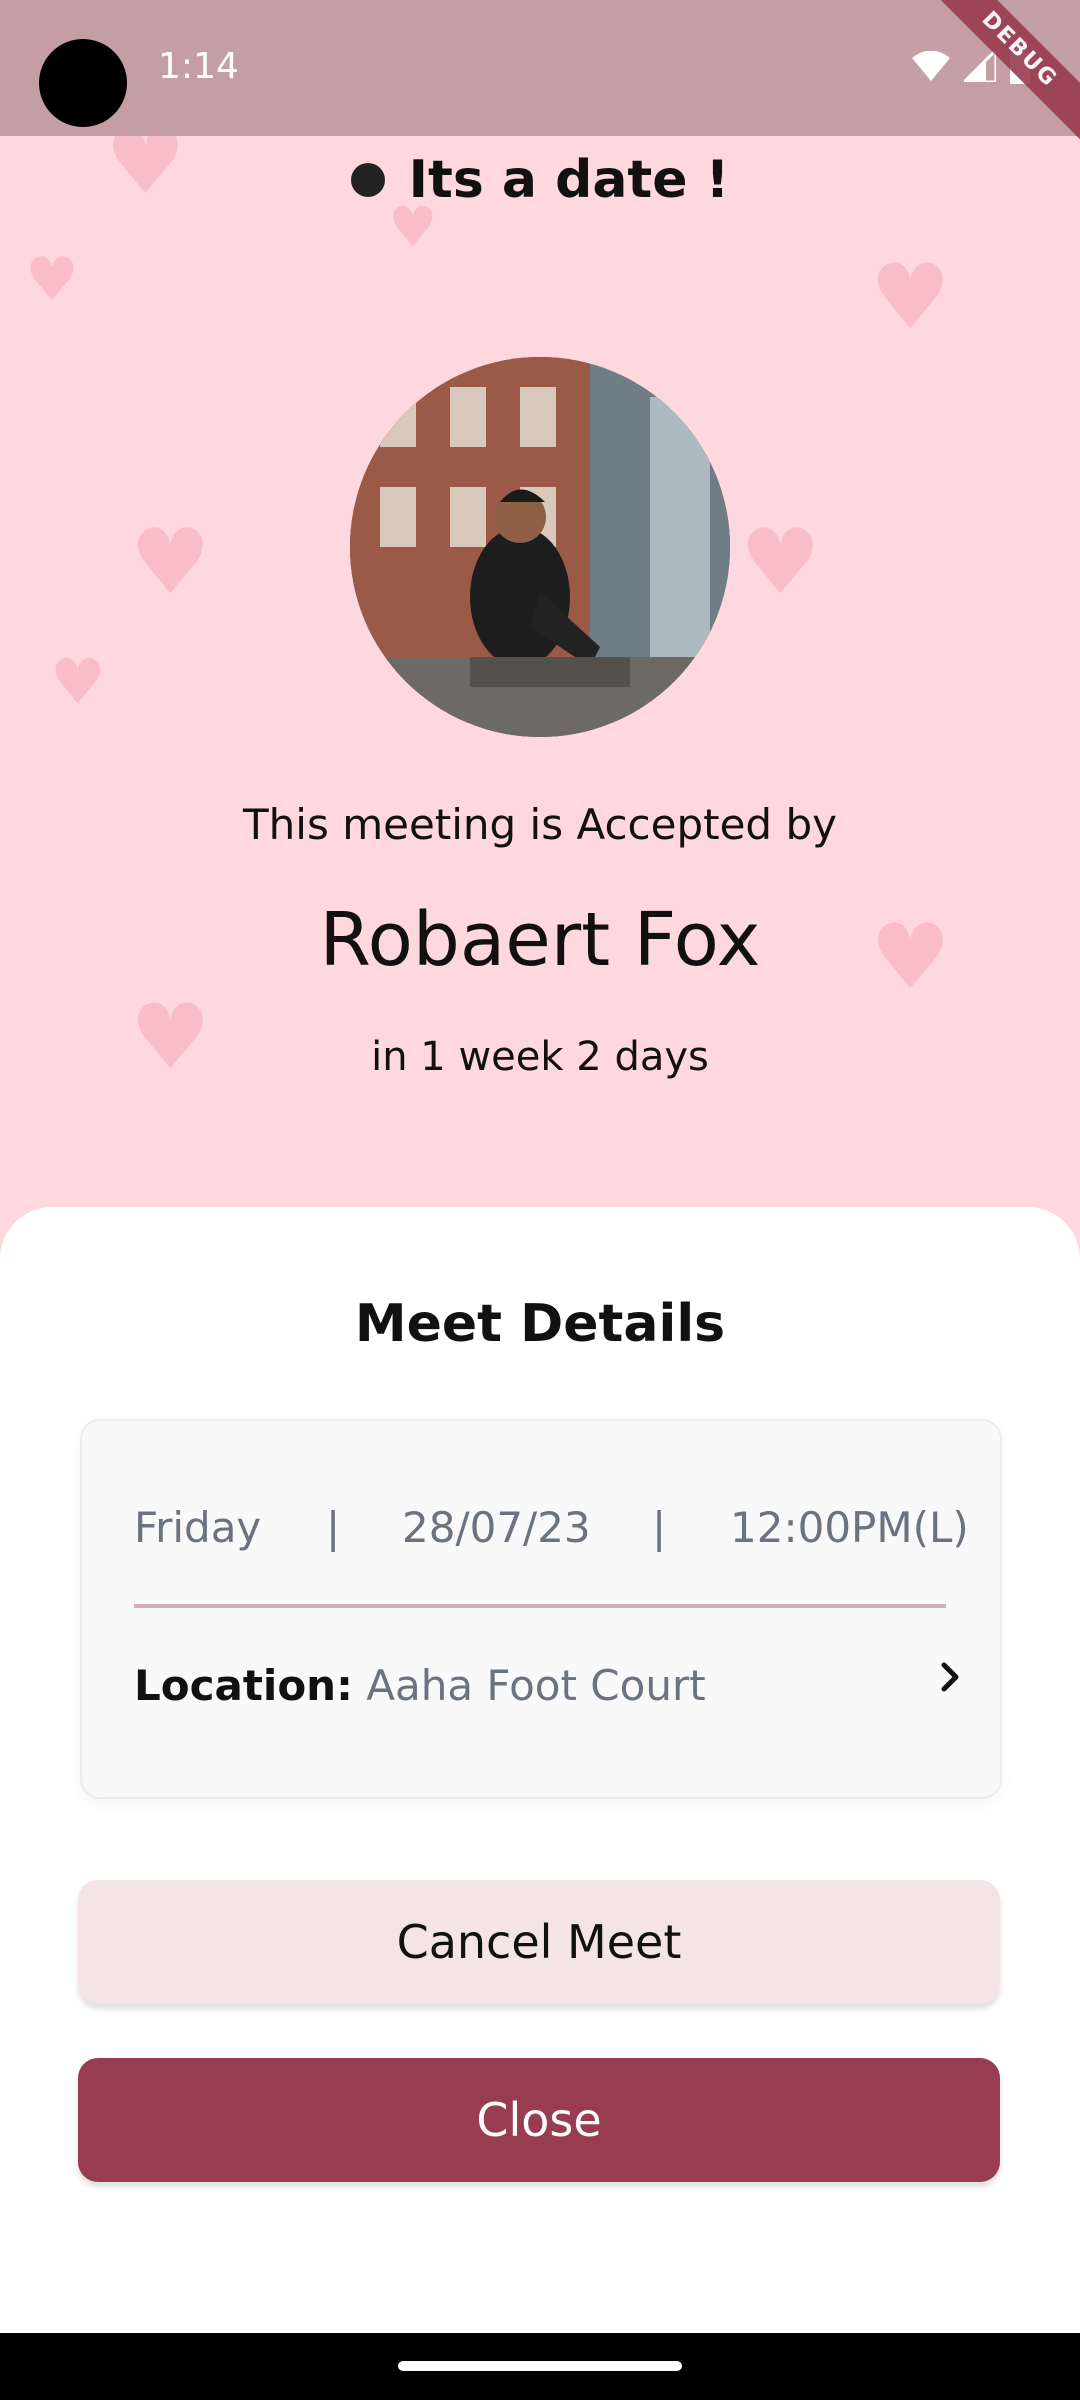 The width and height of the screenshot is (1080, 2400). Describe the element at coordinates (496, 1527) in the screenshot. I see `meet-date: 28/07/23` at that location.